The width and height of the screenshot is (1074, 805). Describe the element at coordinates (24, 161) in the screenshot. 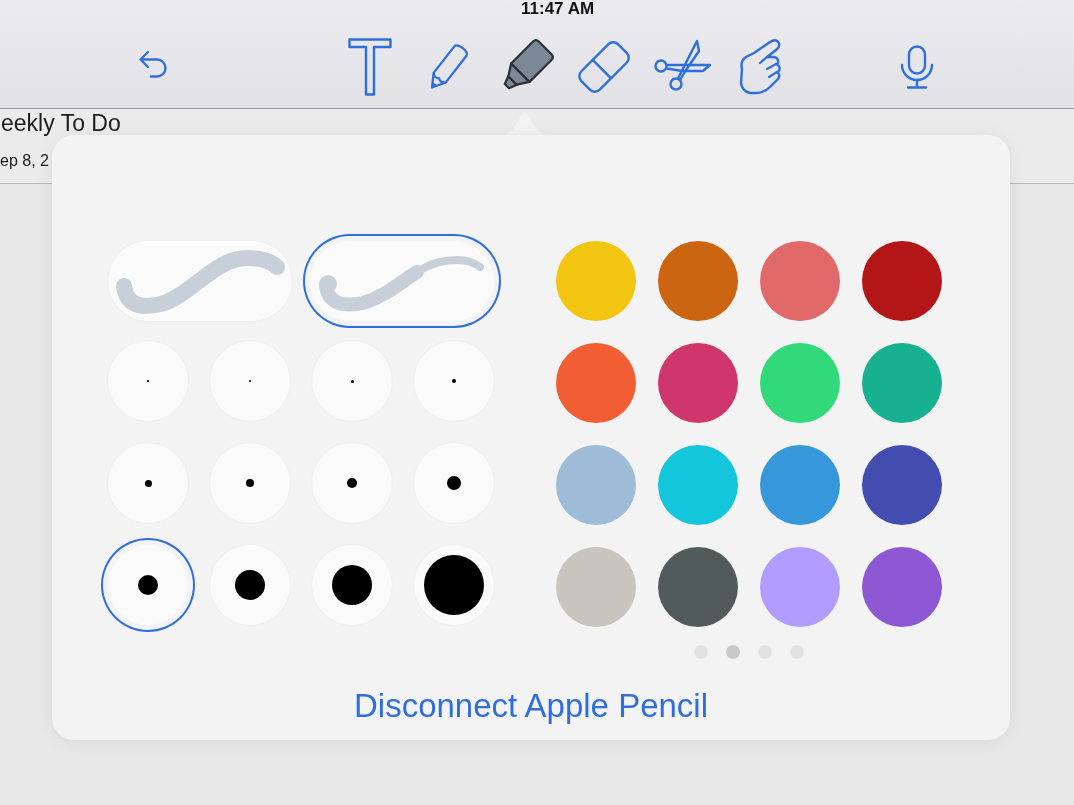

I see `document-date: ep 8, 2` at that location.